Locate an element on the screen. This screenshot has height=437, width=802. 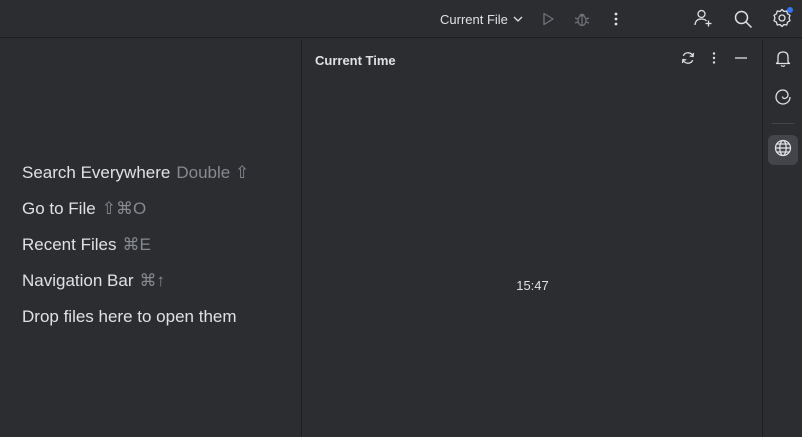
more-actions-button is located at coordinates (616, 19).